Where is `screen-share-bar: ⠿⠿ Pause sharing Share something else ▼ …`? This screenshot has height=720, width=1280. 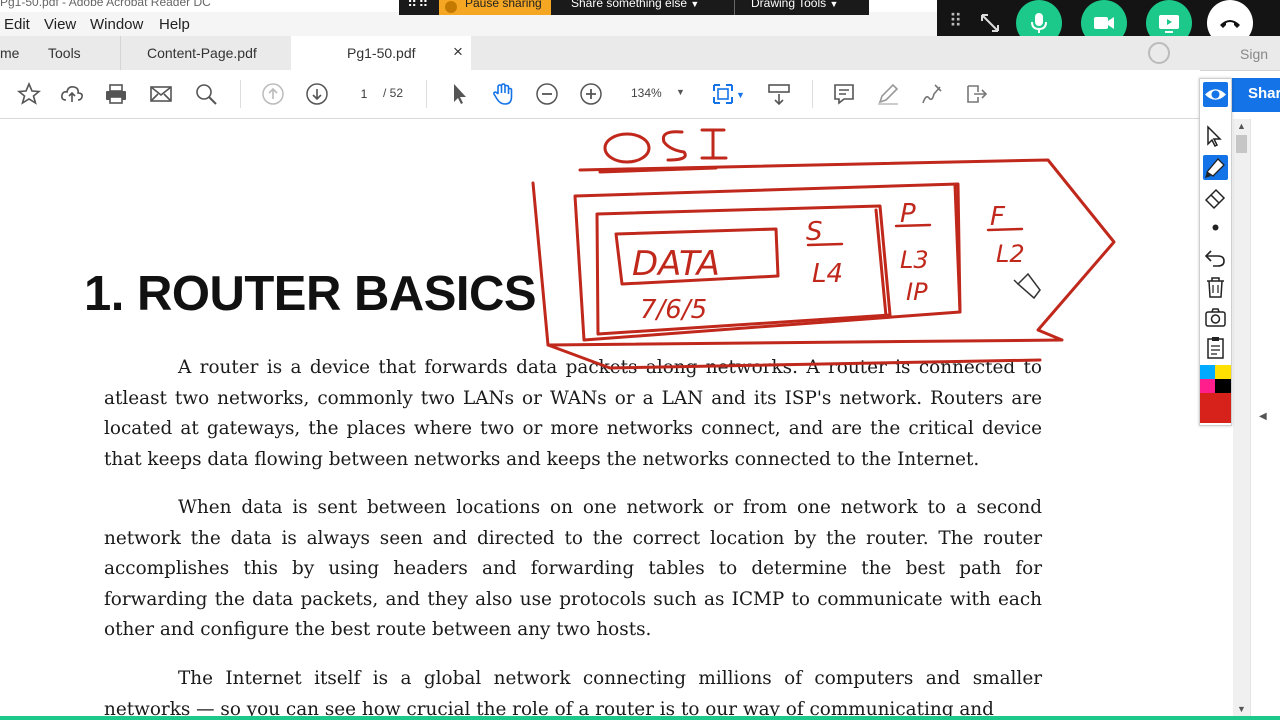 screen-share-bar: ⠿⠿ Pause sharing Share something else ▼ … is located at coordinates (634, 7).